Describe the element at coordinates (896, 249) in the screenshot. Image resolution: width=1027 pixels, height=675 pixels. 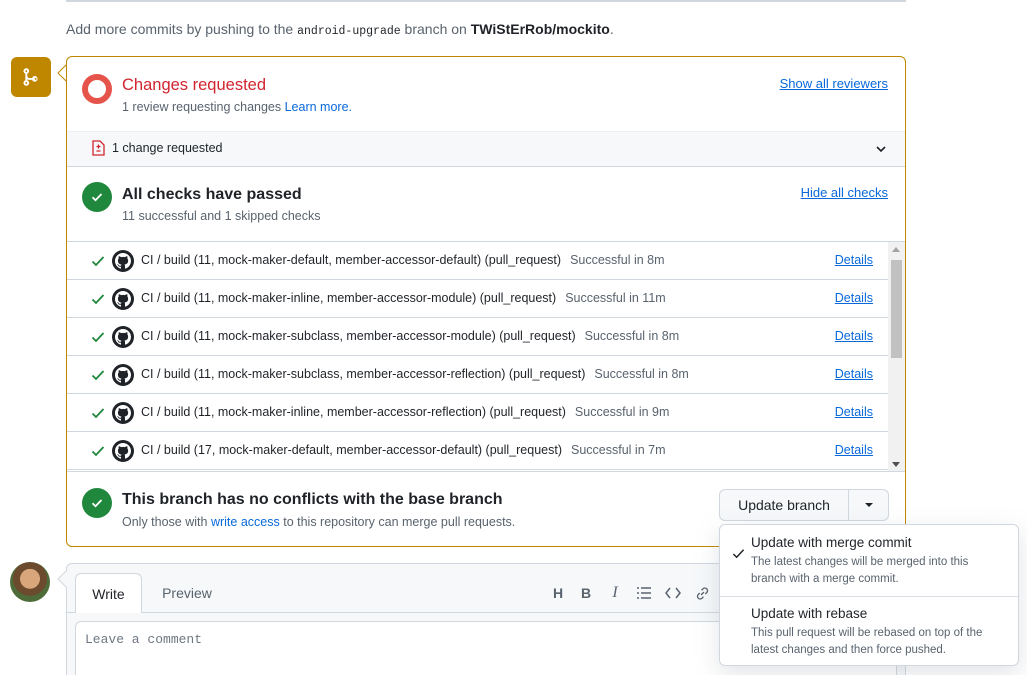
I see `scroll-up-arrow` at that location.